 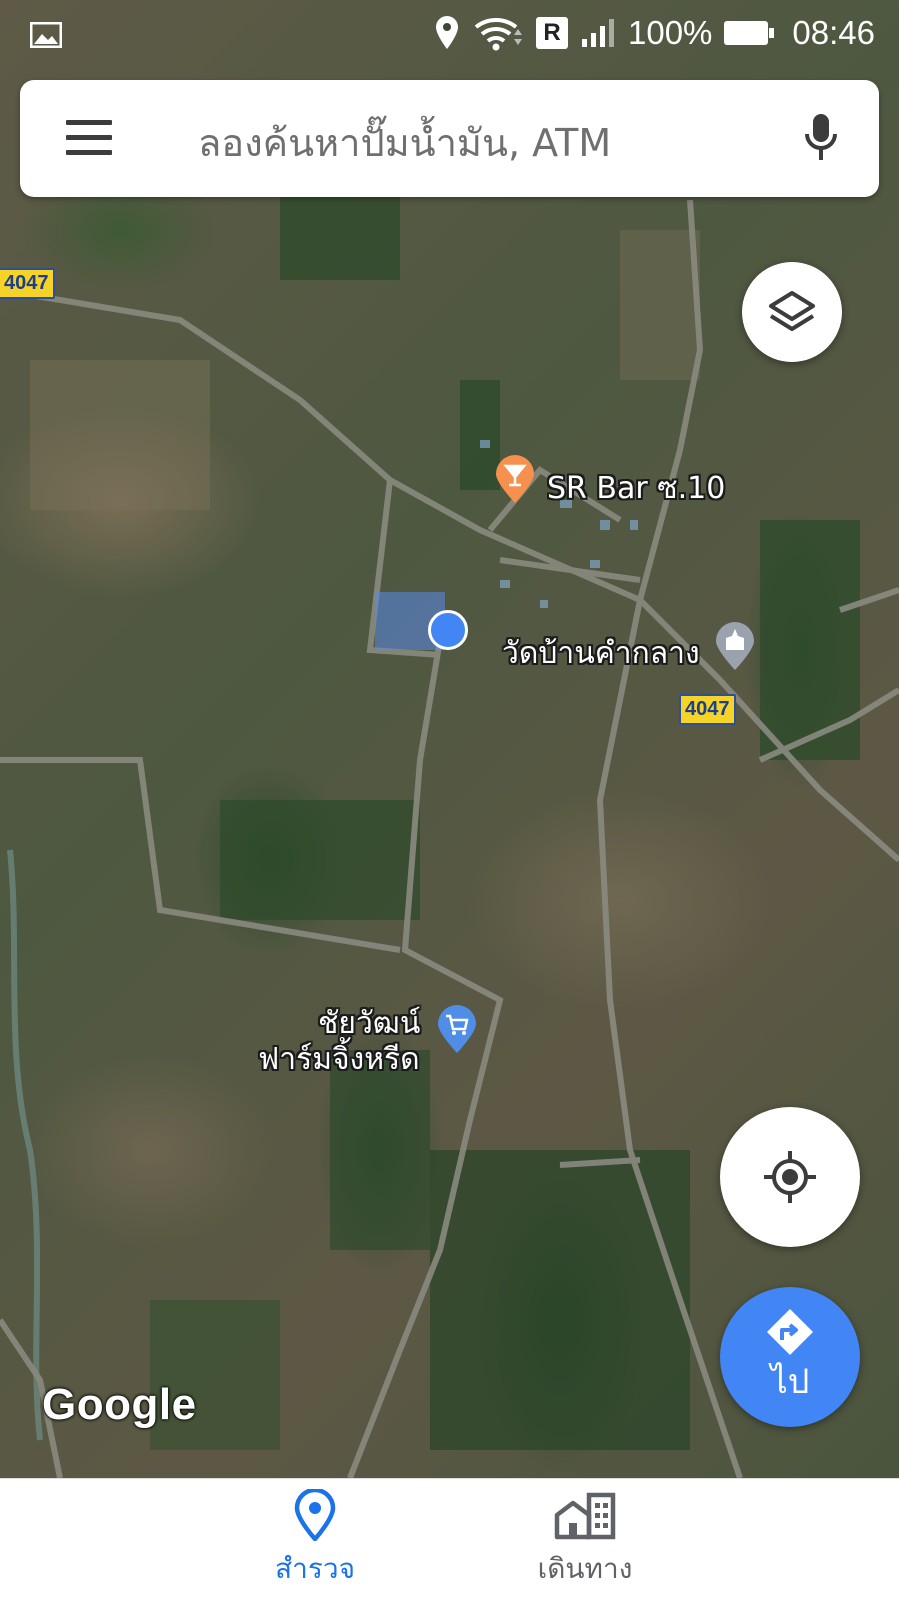 I want to click on signal-icon, so click(x=598, y=33).